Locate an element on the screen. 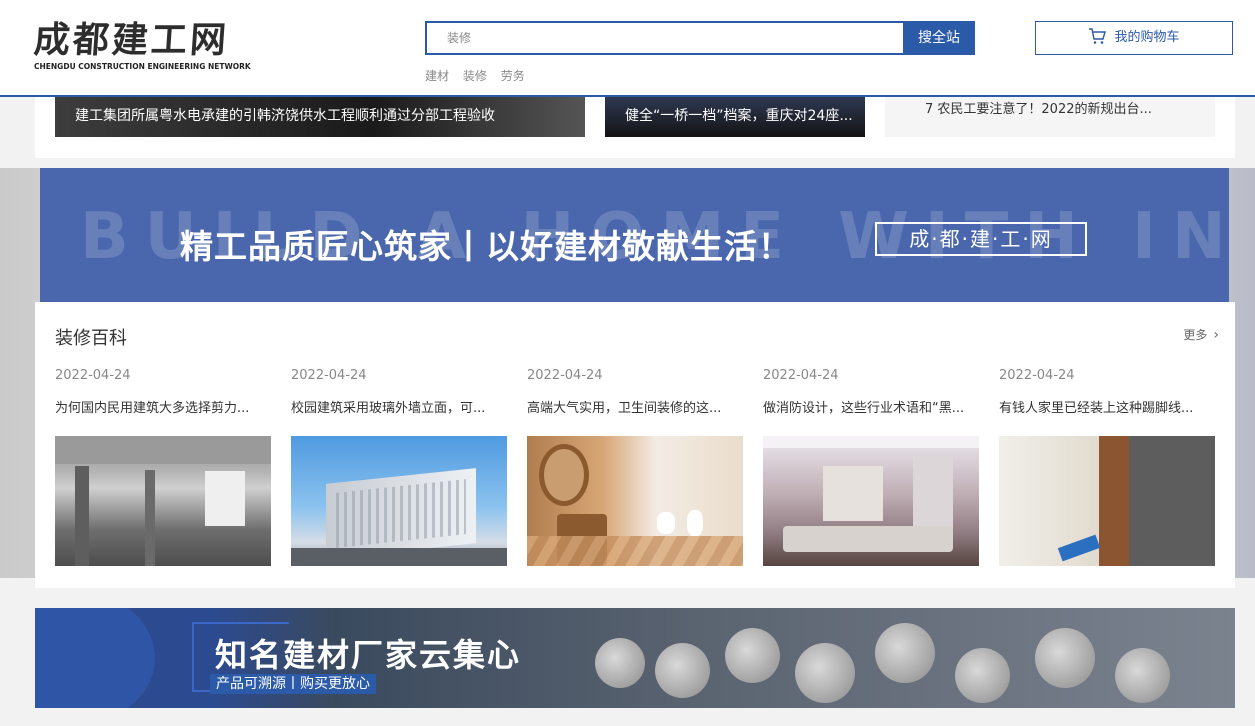  logo-subtext: CHENGDU CONSTRUCTION ENGINEERING NETWORK is located at coordinates (142, 66).